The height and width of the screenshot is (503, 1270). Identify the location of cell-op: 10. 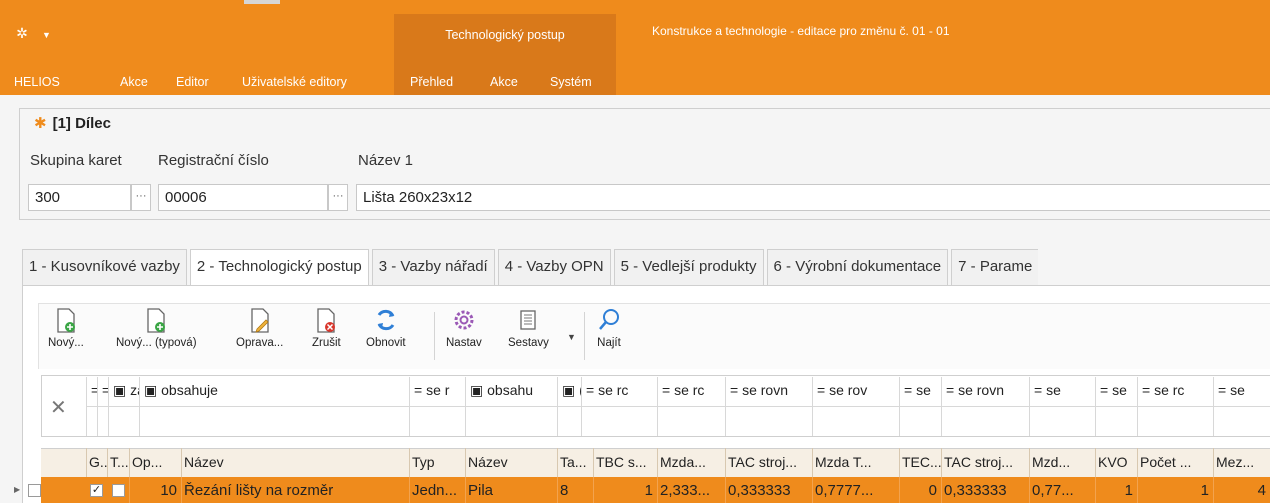
(155, 490).